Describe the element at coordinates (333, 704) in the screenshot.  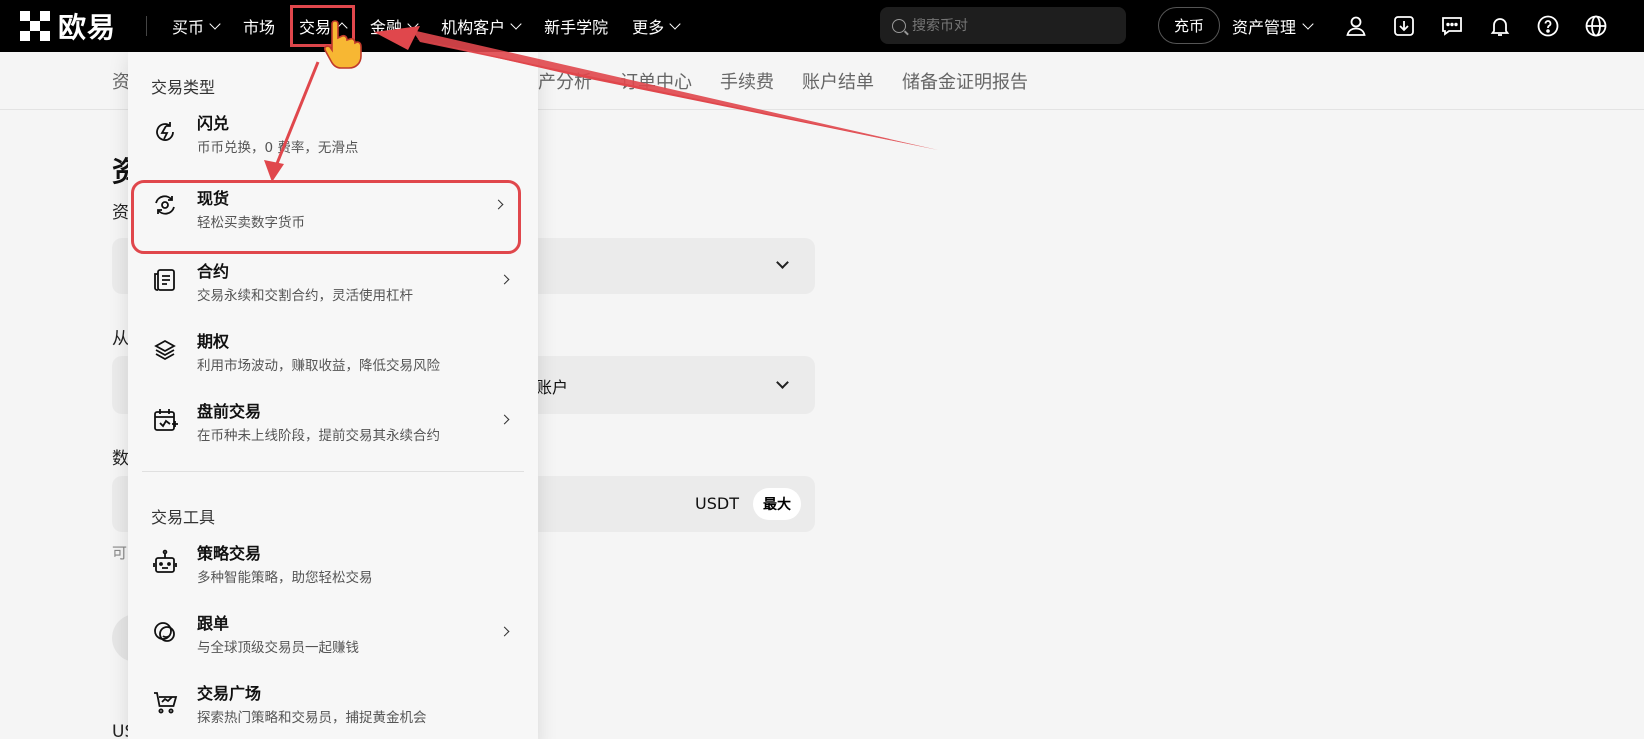
I see `menu-item-trading-square: 交易广场 探索热门策略和交易员，捕捉黄金机会` at that location.